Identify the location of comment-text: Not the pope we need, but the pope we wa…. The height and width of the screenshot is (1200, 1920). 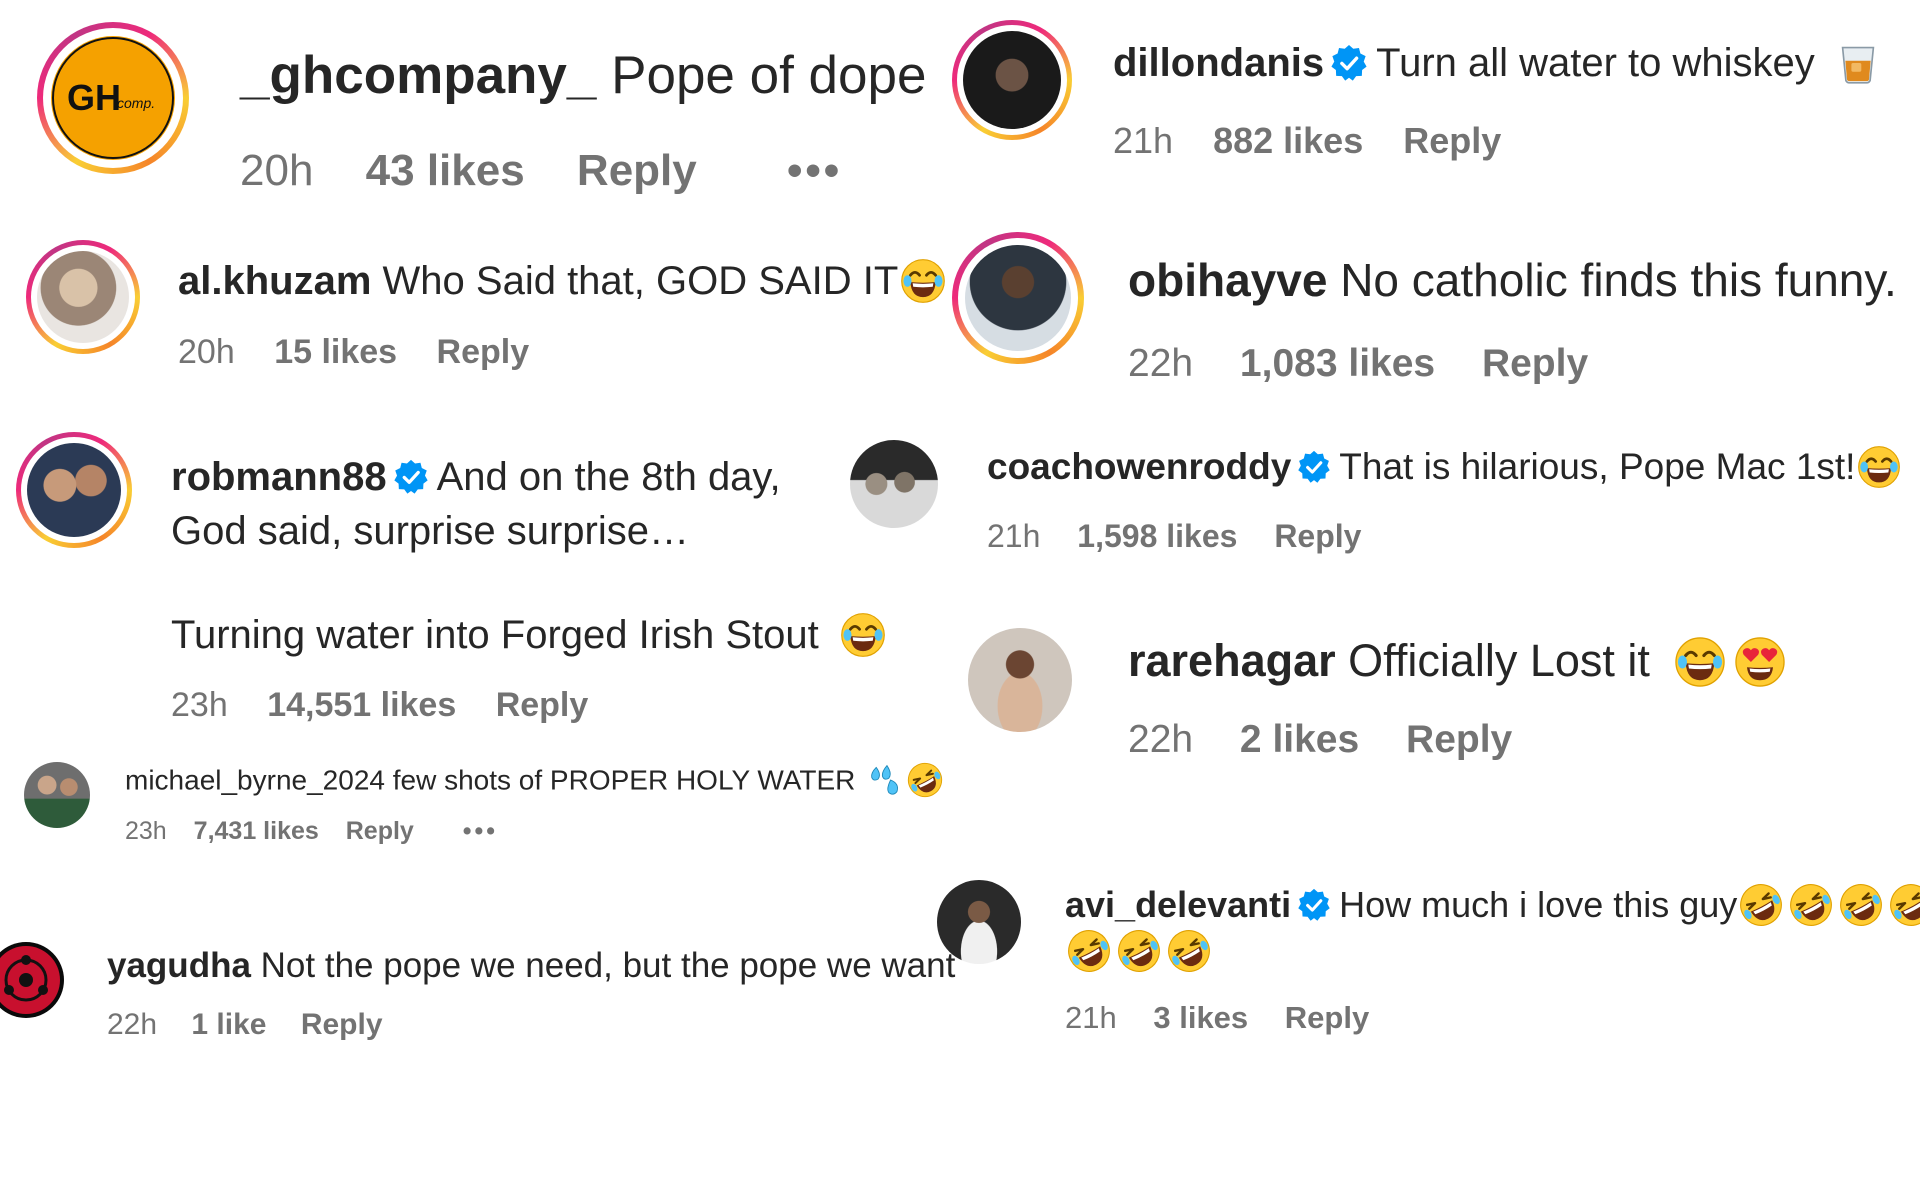
(608, 965).